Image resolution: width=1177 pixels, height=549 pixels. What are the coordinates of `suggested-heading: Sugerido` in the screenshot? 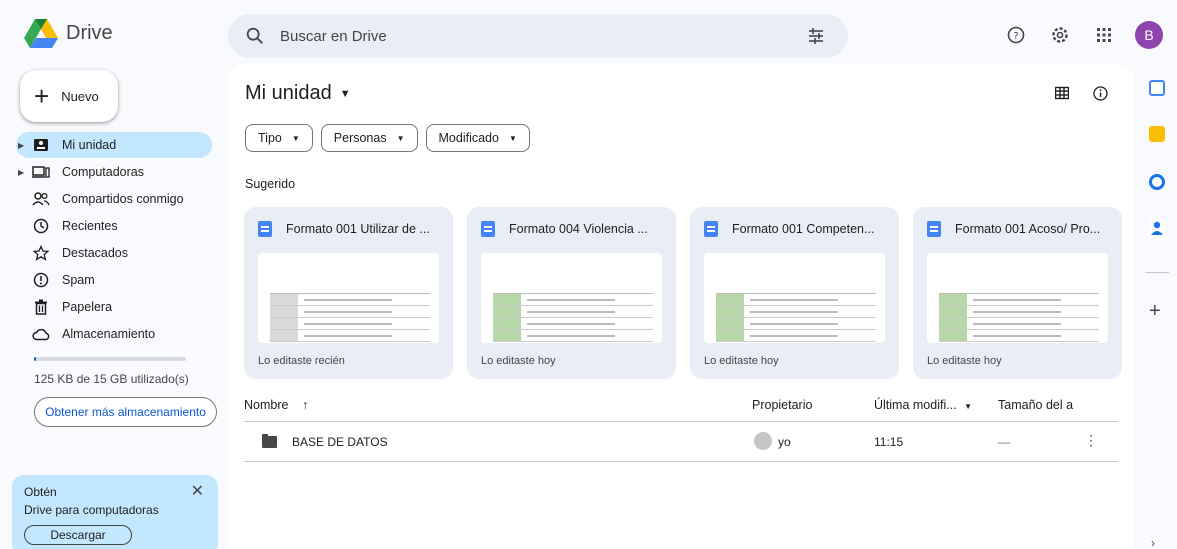 It's located at (270, 184).